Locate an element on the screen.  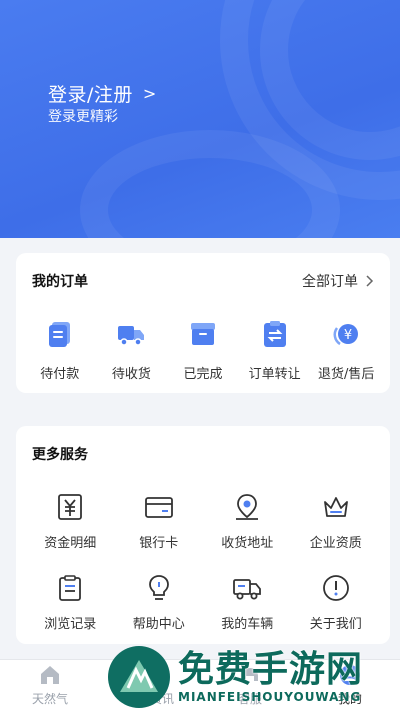
bottom-tab-bar: 天然气 行情资讯 客服 我的 is located at coordinates (200, 685).